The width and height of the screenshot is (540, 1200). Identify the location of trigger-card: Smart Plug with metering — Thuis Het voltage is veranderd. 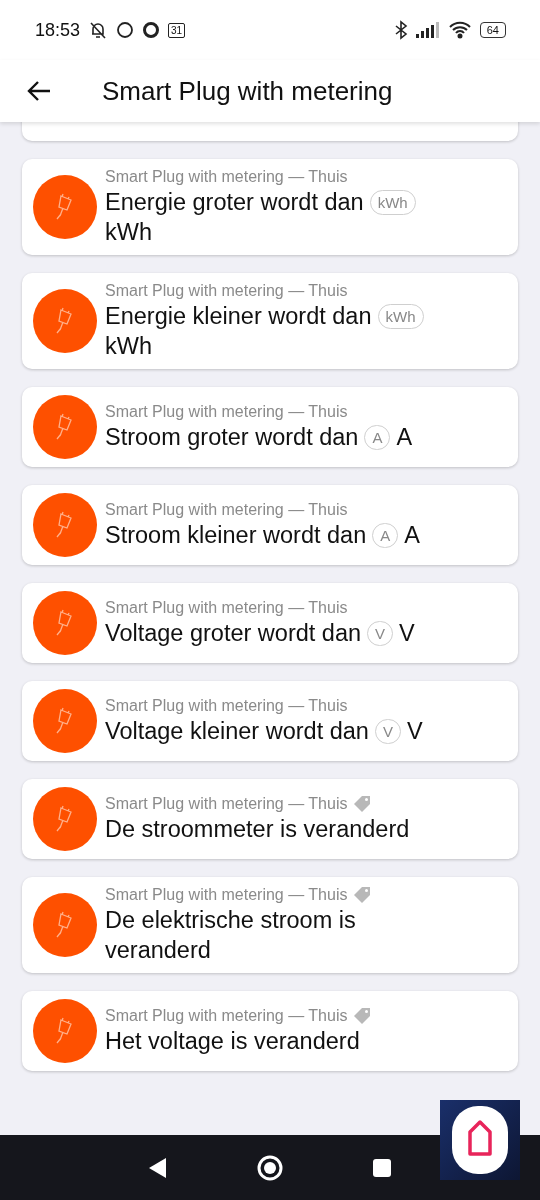
(270, 1031).